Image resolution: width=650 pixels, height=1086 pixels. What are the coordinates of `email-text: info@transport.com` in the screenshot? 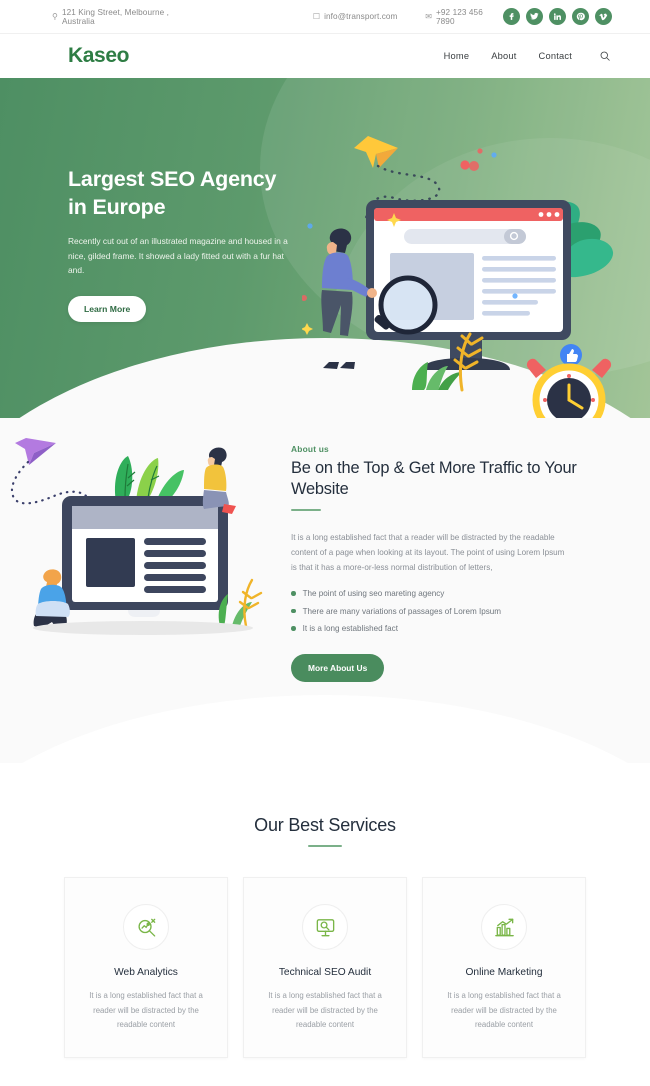 It's located at (361, 16).